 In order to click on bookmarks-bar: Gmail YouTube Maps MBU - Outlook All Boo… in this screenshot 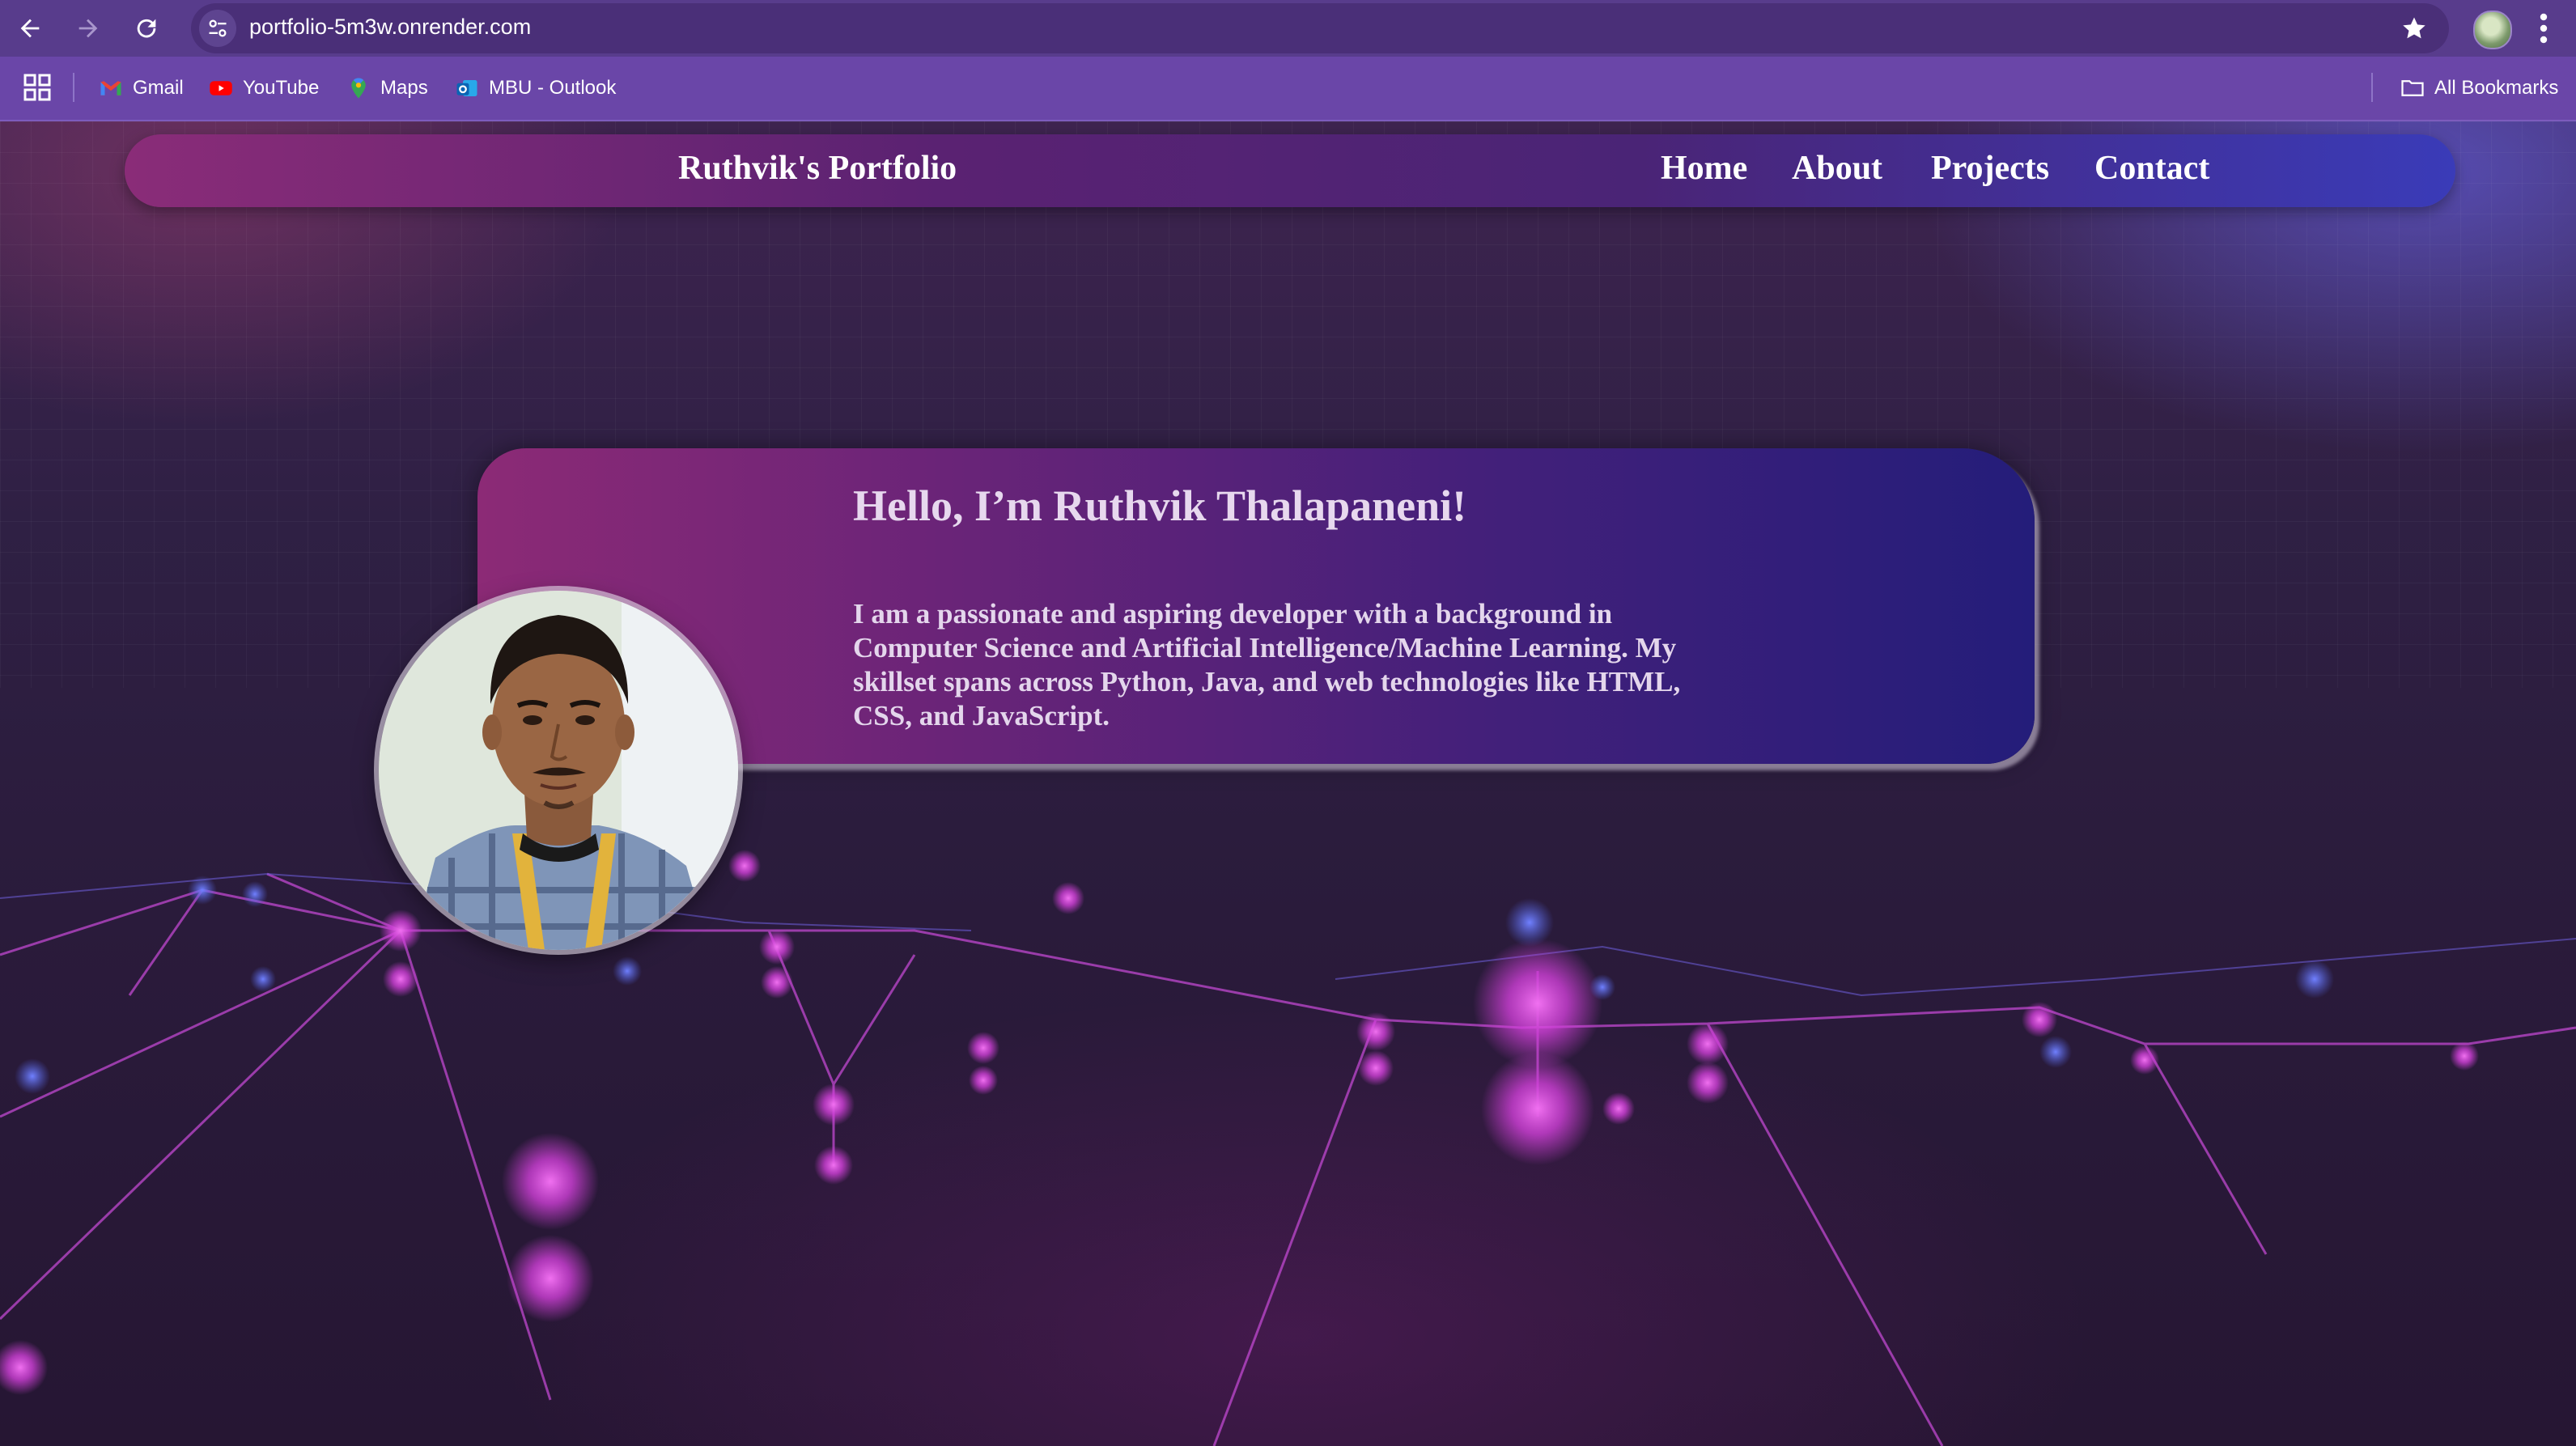, I will do `click(1288, 89)`.